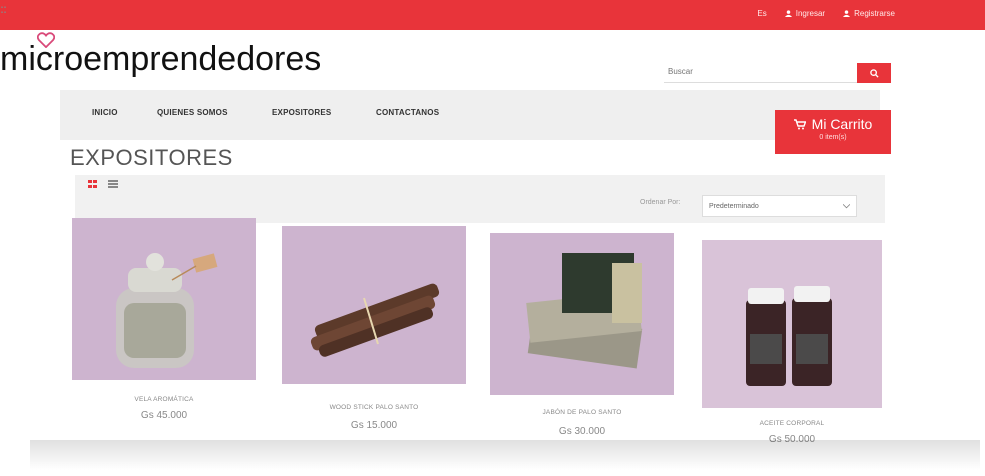  What do you see at coordinates (164, 399) in the screenshot?
I see `product-name: VELA AROMÁTICA` at bounding box center [164, 399].